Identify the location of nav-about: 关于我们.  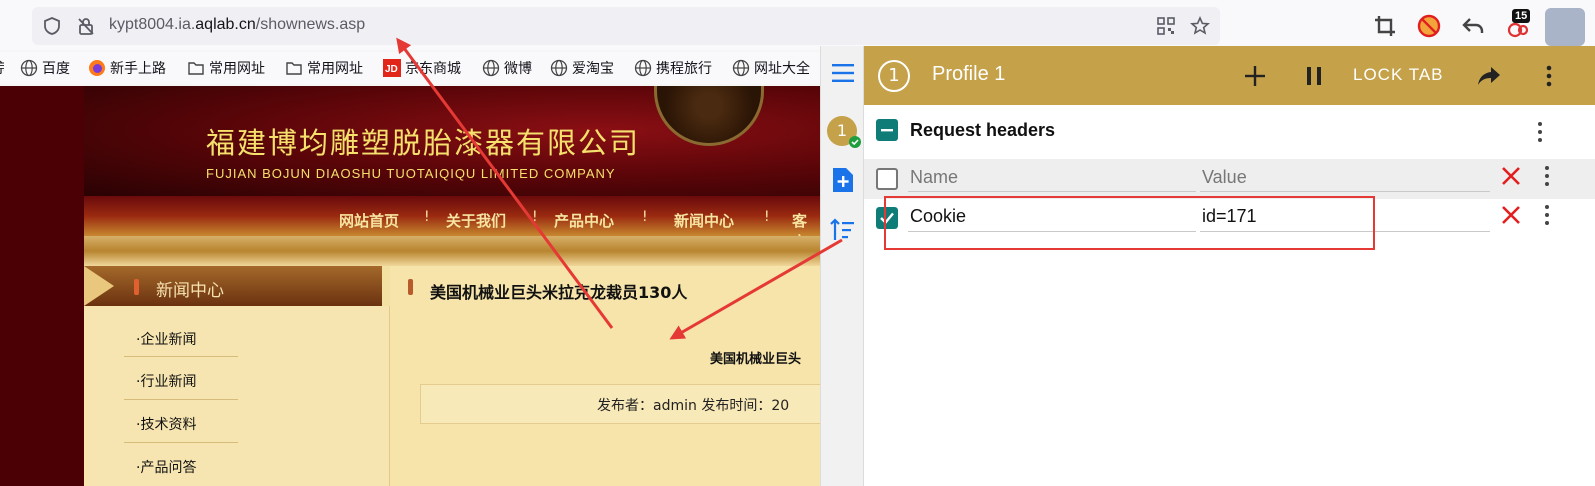
(476, 220).